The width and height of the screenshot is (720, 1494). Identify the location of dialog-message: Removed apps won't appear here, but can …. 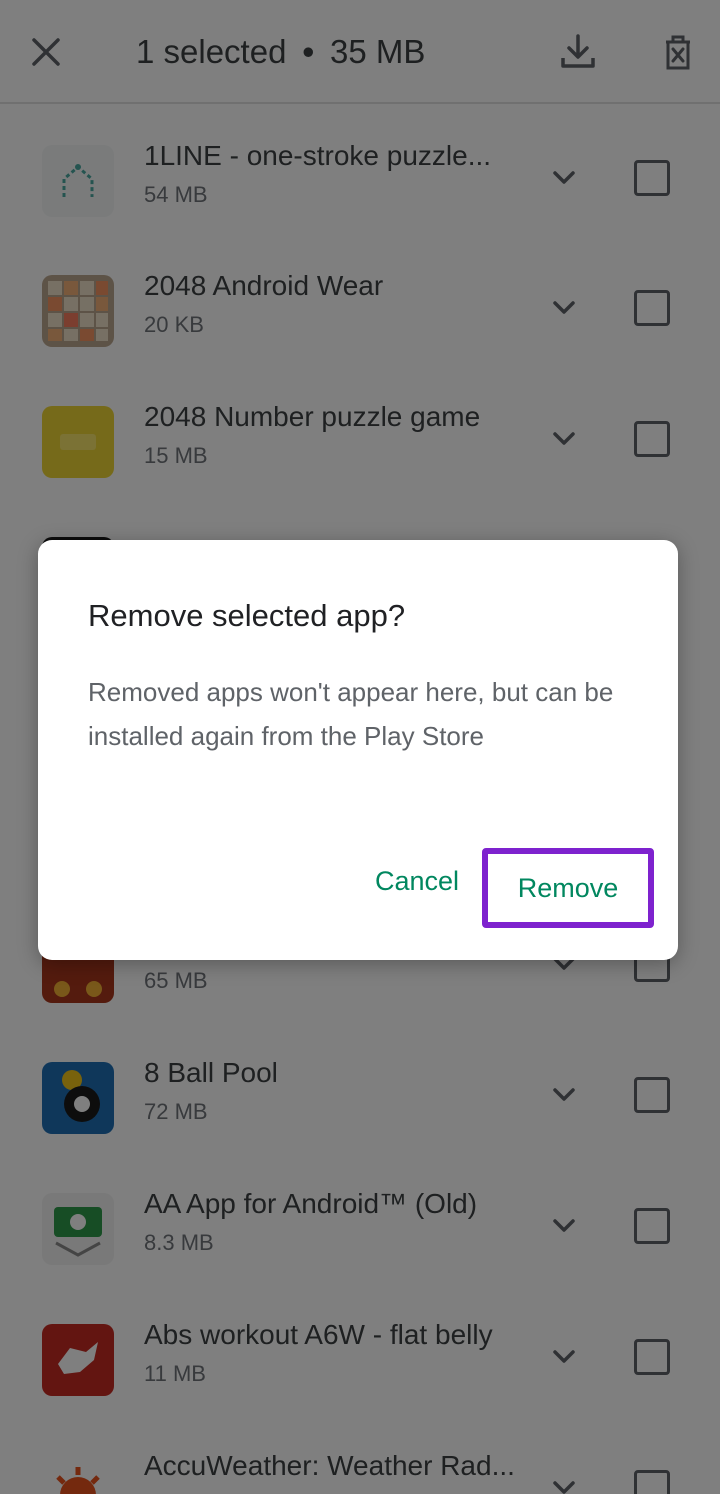
(351, 714).